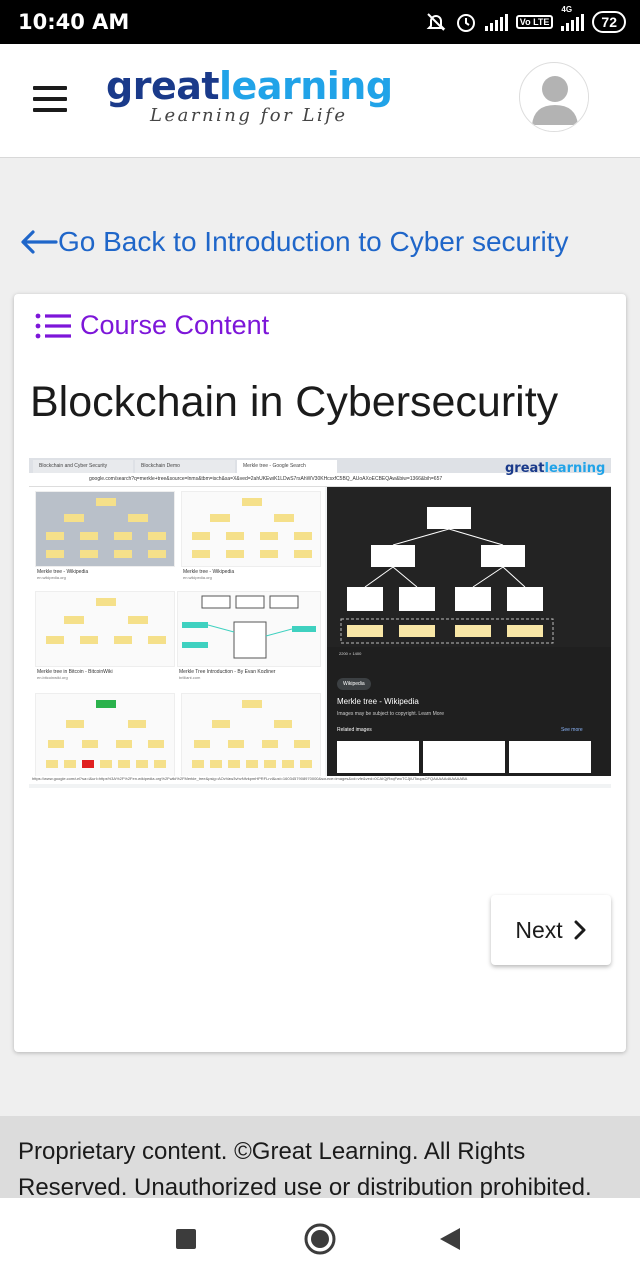 The image size is (640, 1280). Describe the element at coordinates (436, 22) in the screenshot. I see `mute-icon` at that location.